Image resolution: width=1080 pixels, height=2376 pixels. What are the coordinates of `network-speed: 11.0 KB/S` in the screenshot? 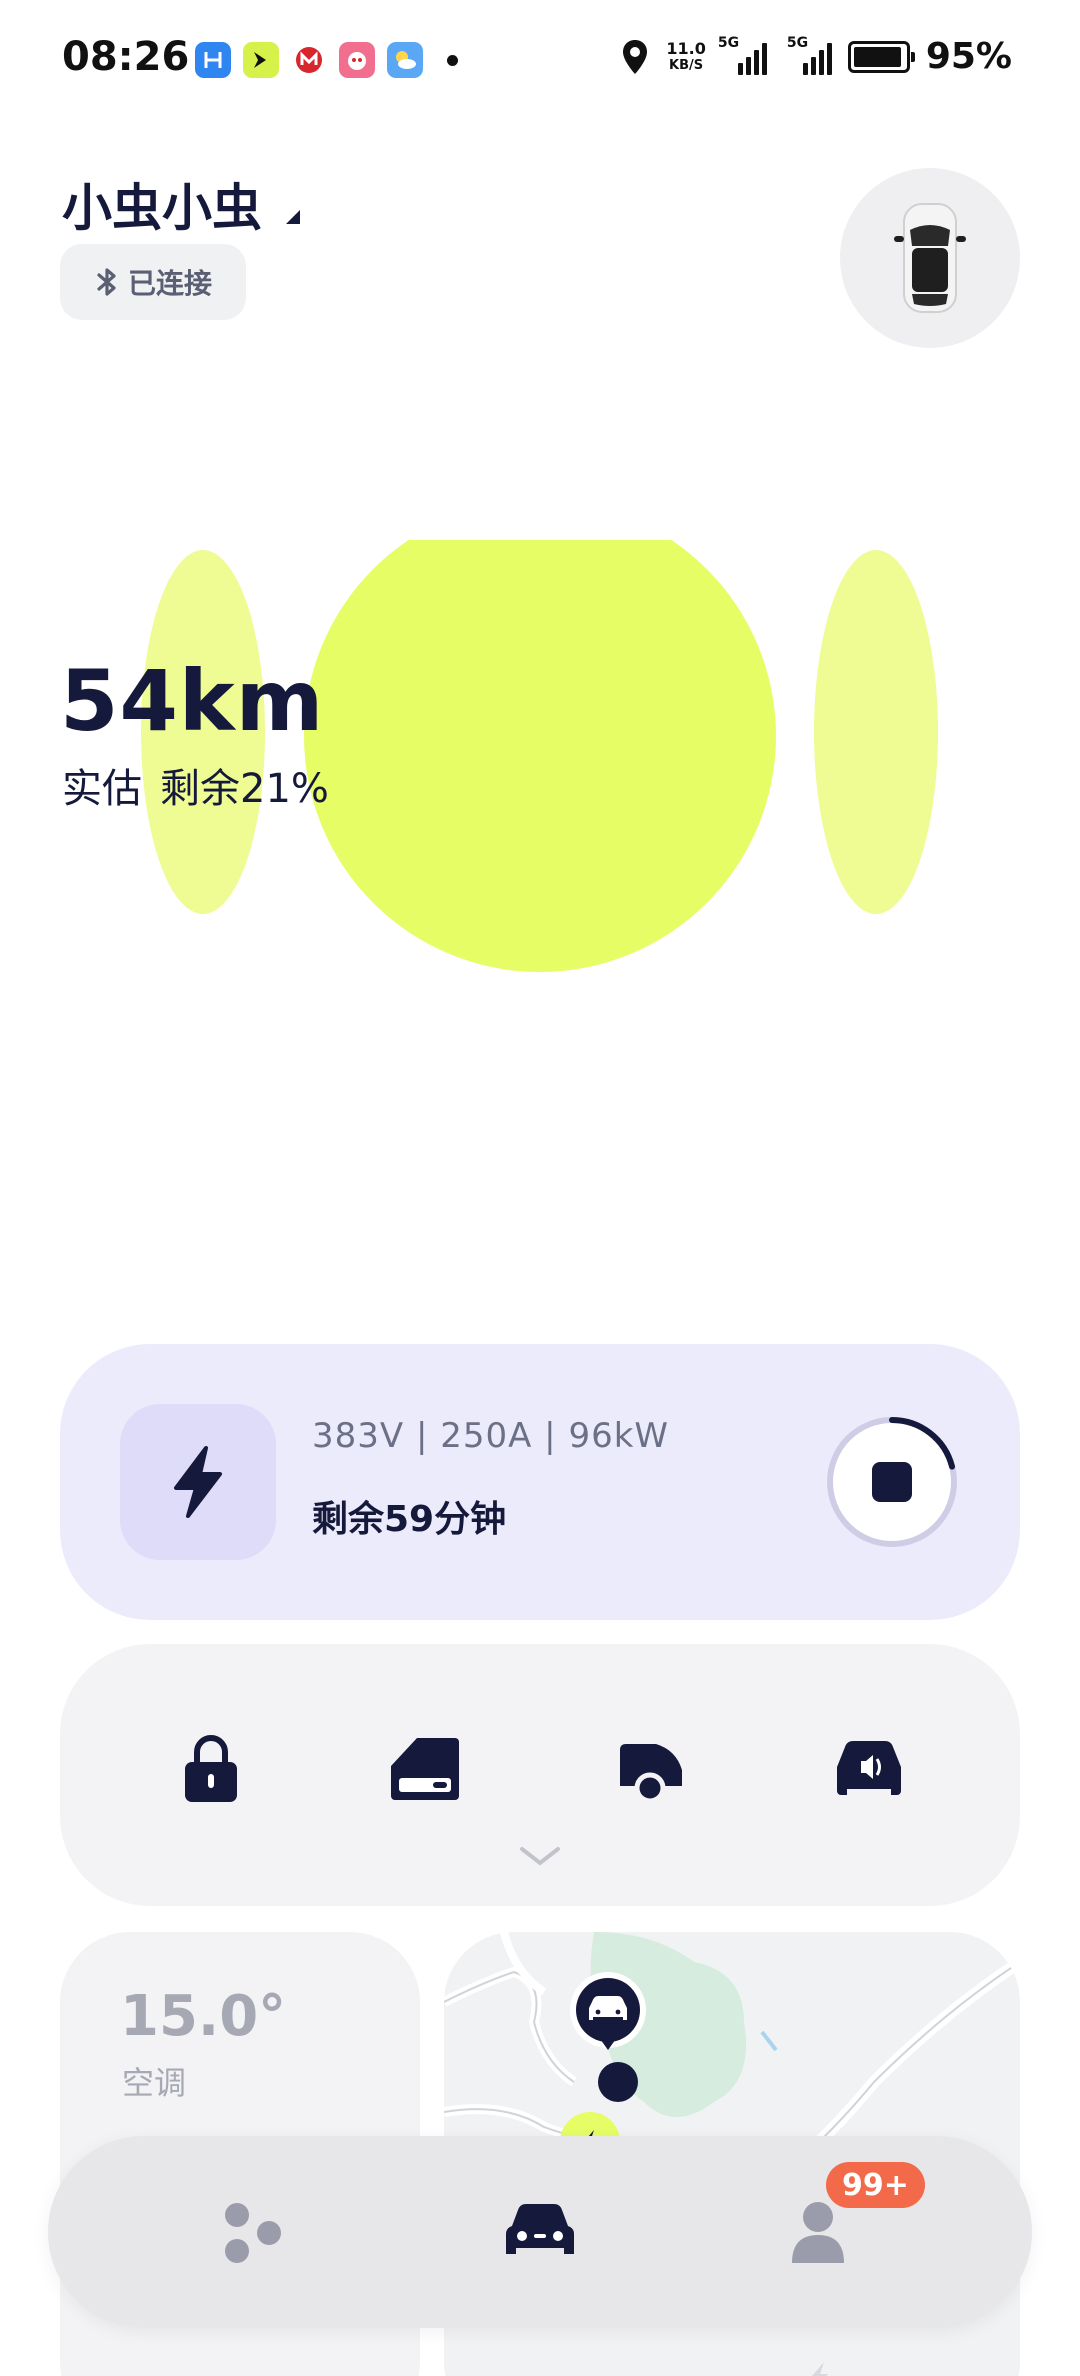 It's located at (685, 57).